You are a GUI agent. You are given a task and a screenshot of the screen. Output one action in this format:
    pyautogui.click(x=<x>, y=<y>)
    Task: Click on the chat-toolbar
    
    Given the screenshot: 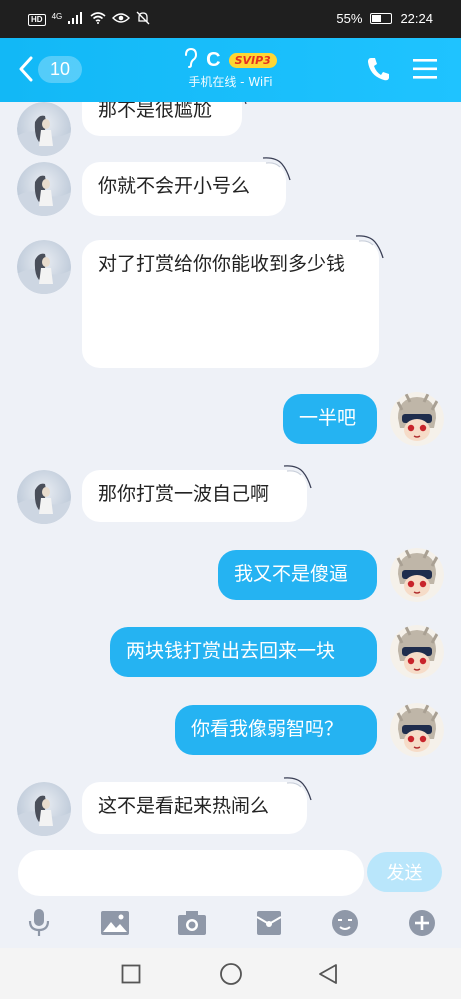 What is the action you would take?
    pyautogui.click(x=230, y=923)
    